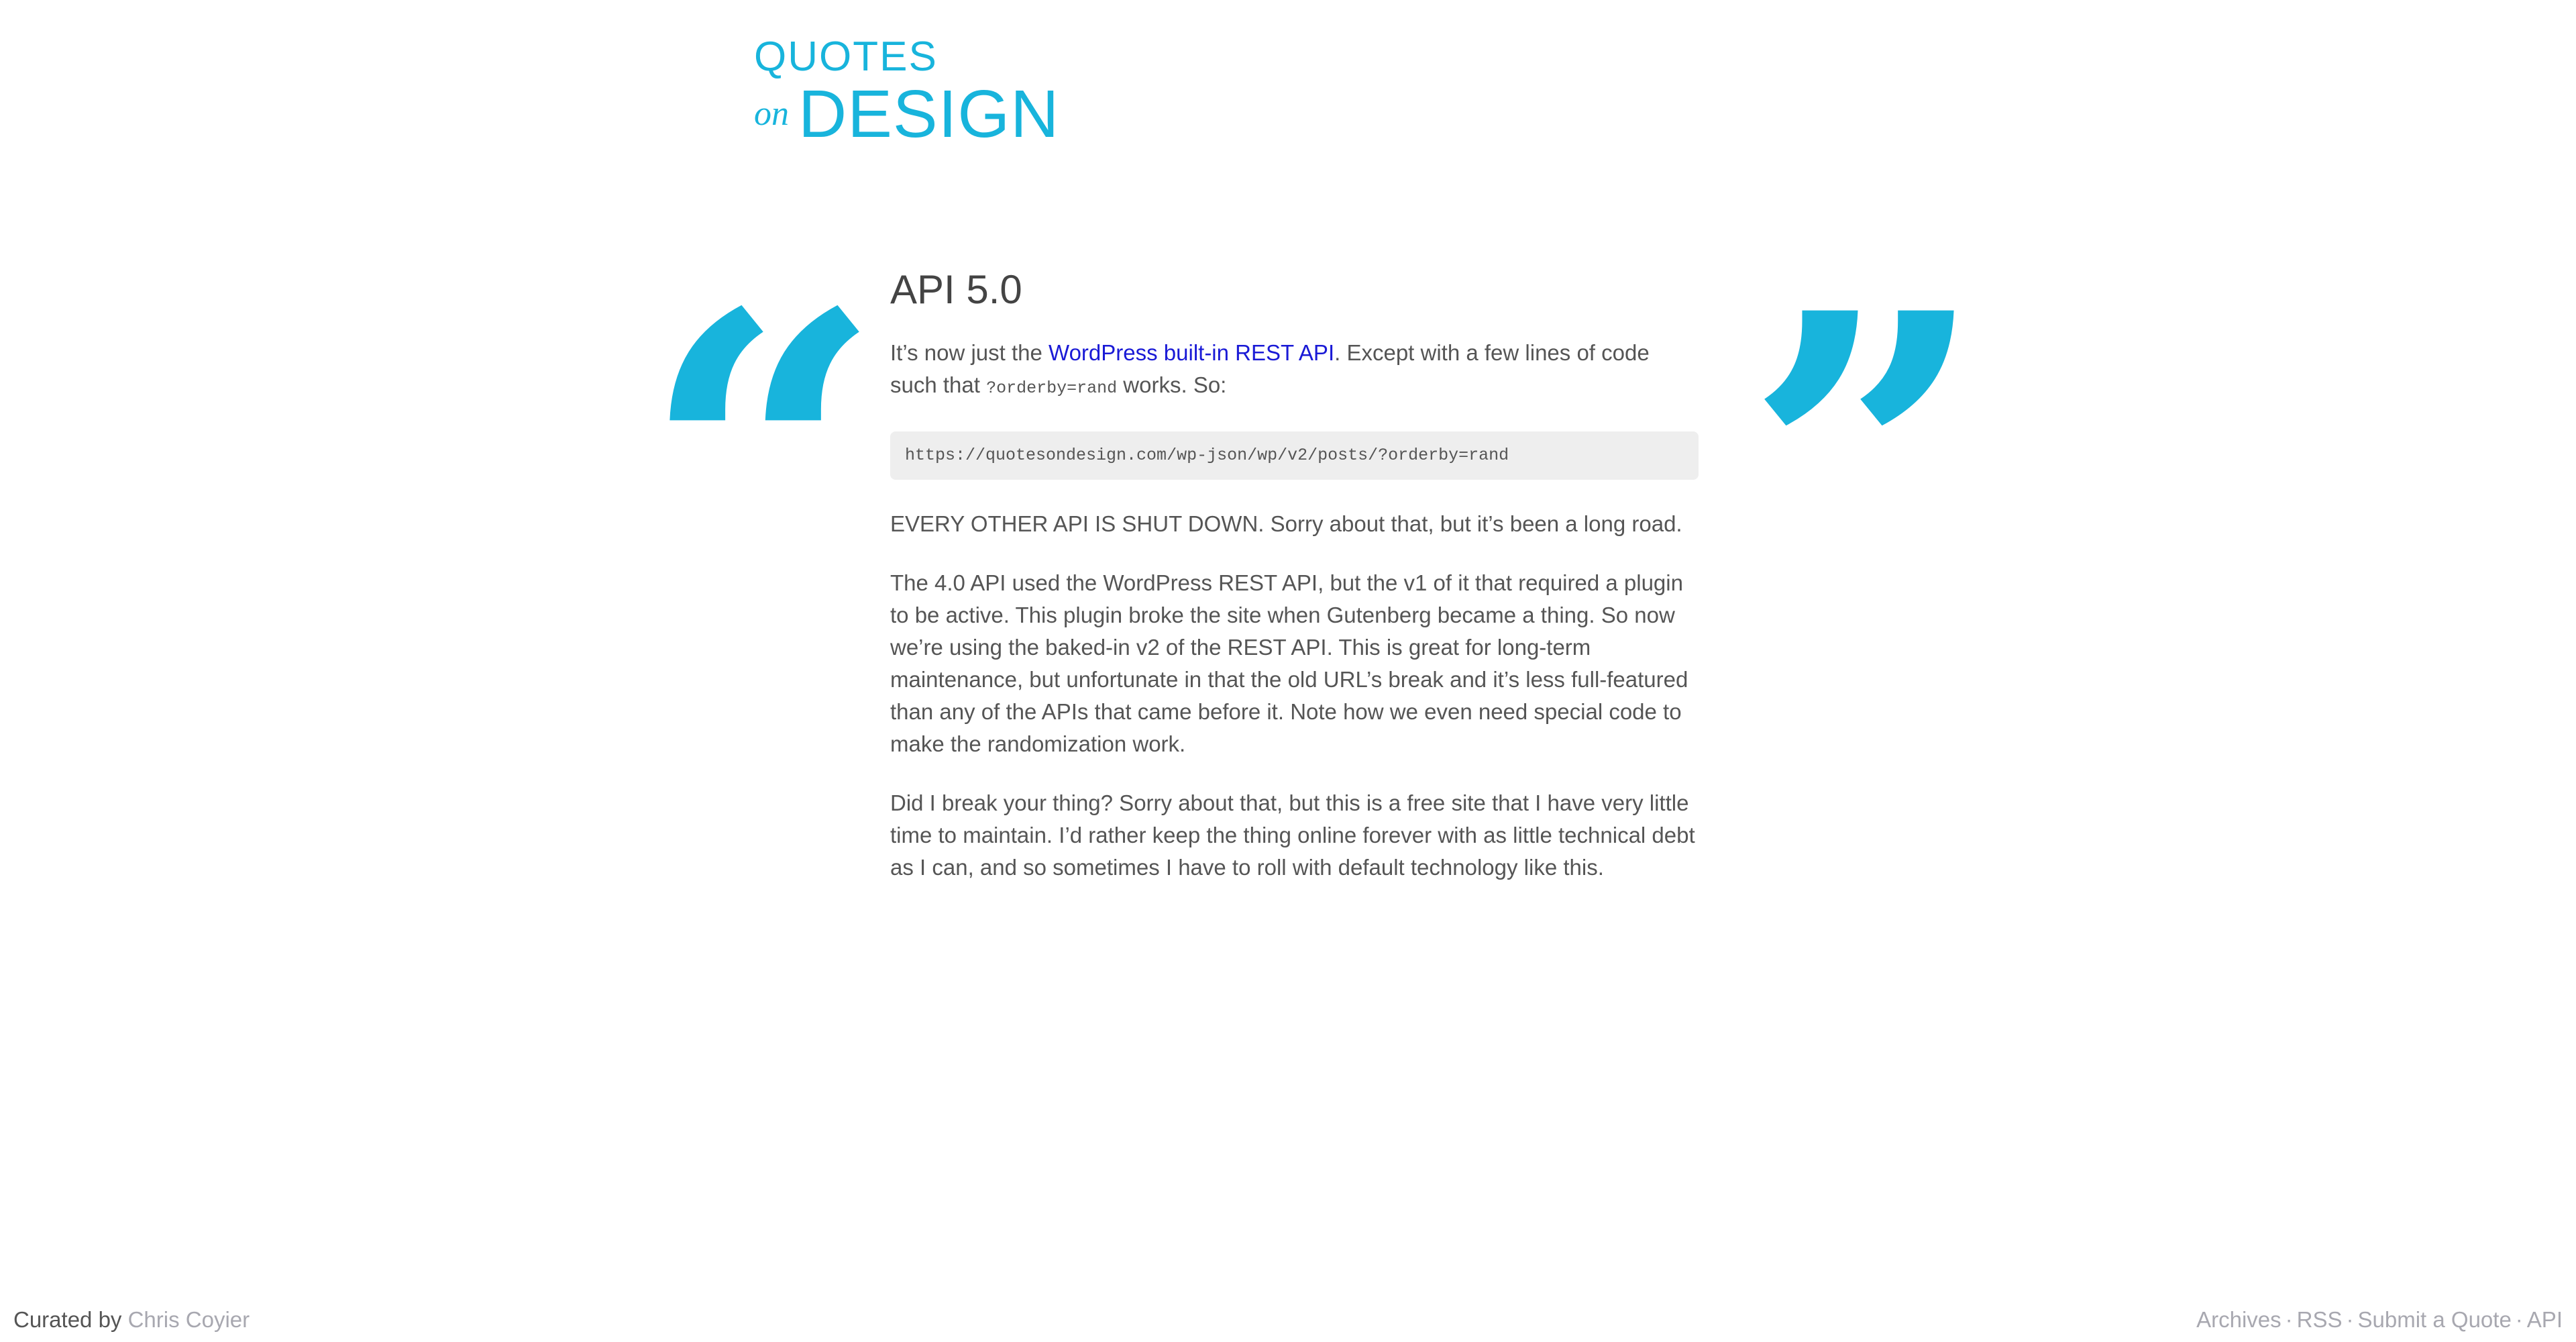 This screenshot has width=2576, height=1342. I want to click on rest-api-link: WordPress built-in REST API, so click(1191, 353).